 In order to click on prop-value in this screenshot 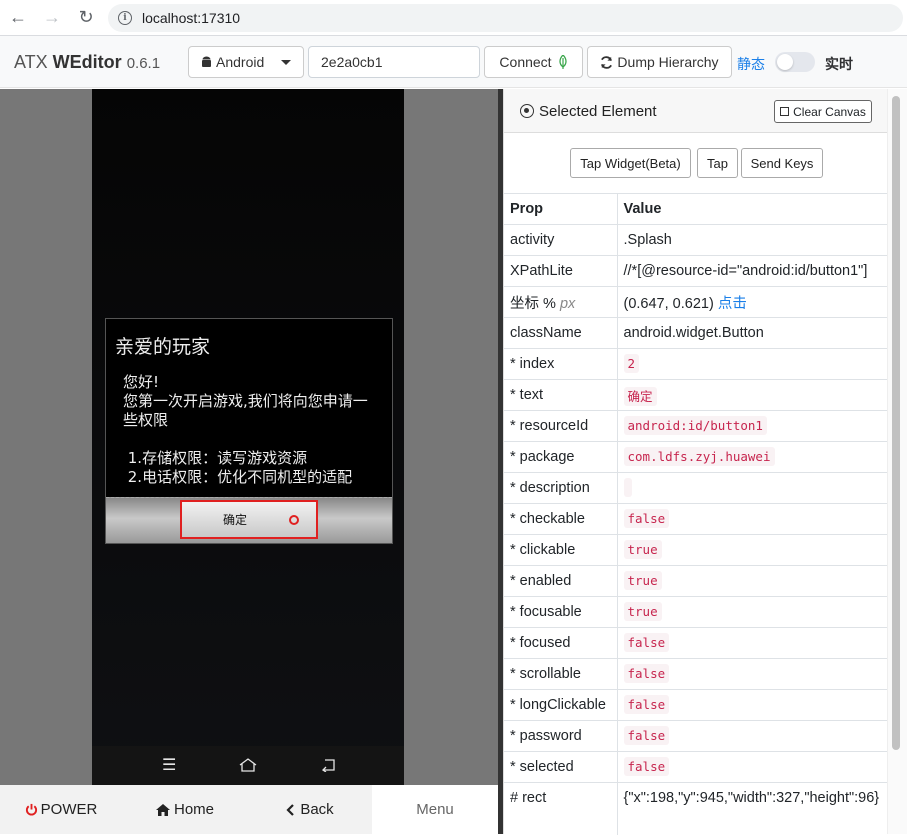, I will do `click(752, 488)`.